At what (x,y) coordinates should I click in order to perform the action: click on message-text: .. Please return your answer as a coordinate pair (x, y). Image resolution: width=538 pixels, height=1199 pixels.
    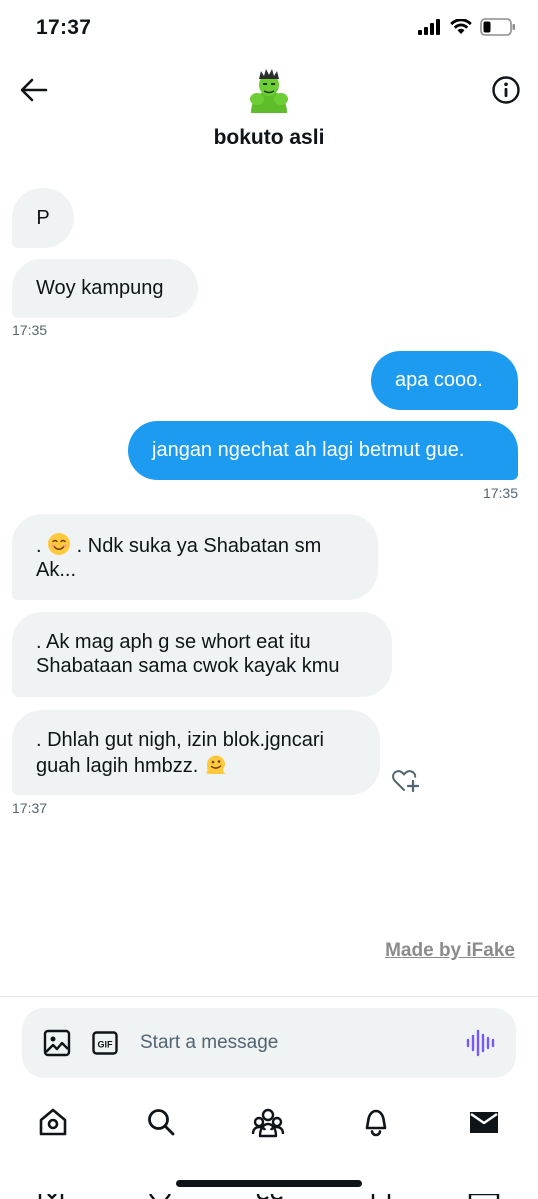
    Looking at the image, I should click on (42, 546).